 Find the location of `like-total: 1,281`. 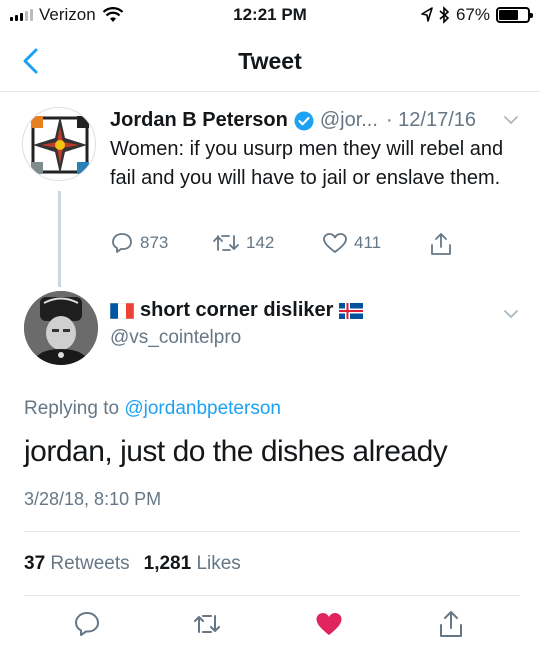

like-total: 1,281 is located at coordinates (167, 563).